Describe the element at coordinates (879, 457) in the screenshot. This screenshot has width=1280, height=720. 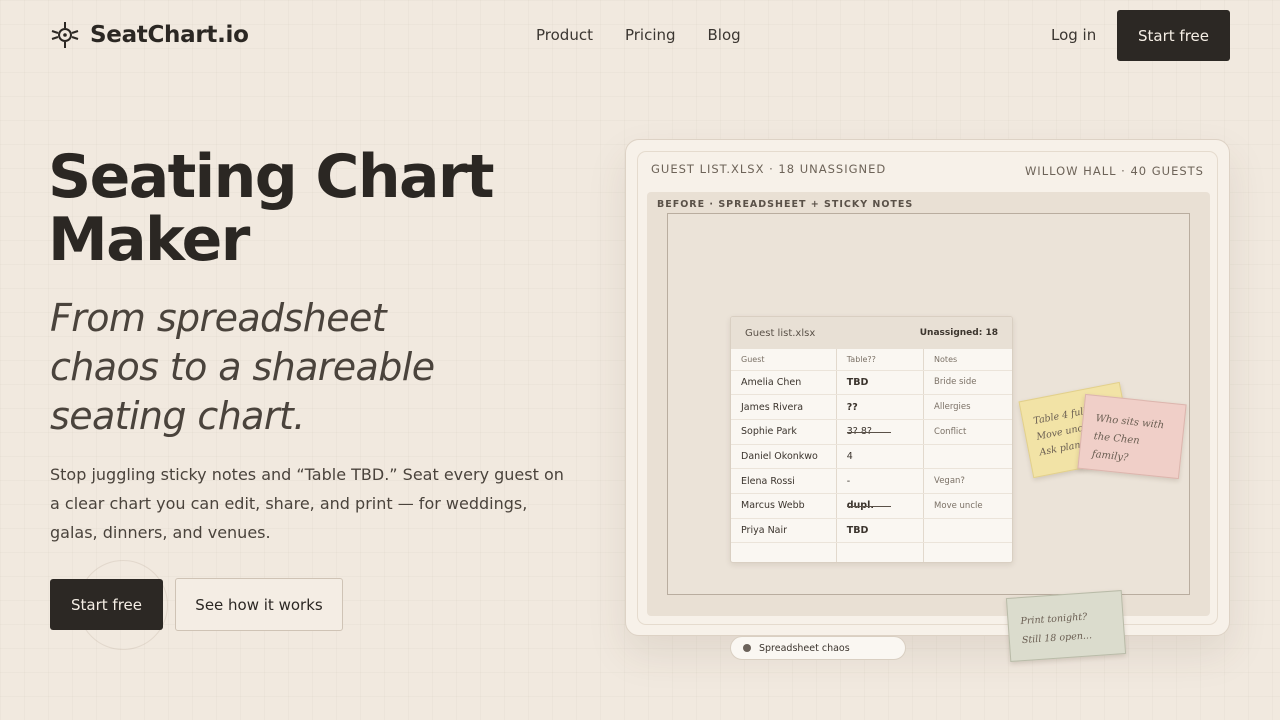
I see `table-cell: 4` at that location.